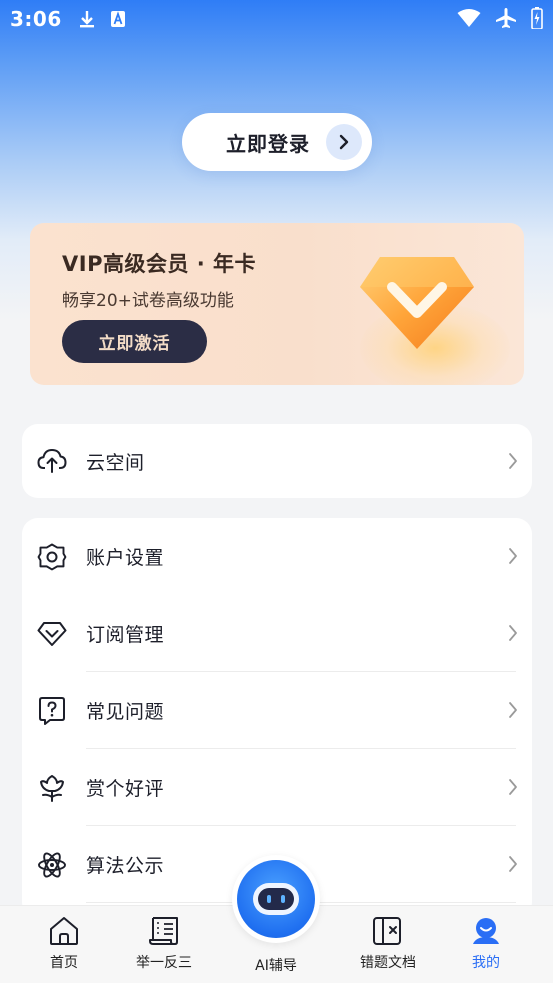 This screenshot has height=983, width=553. What do you see at coordinates (36, 19) in the screenshot?
I see `status-time: 3:06` at bounding box center [36, 19].